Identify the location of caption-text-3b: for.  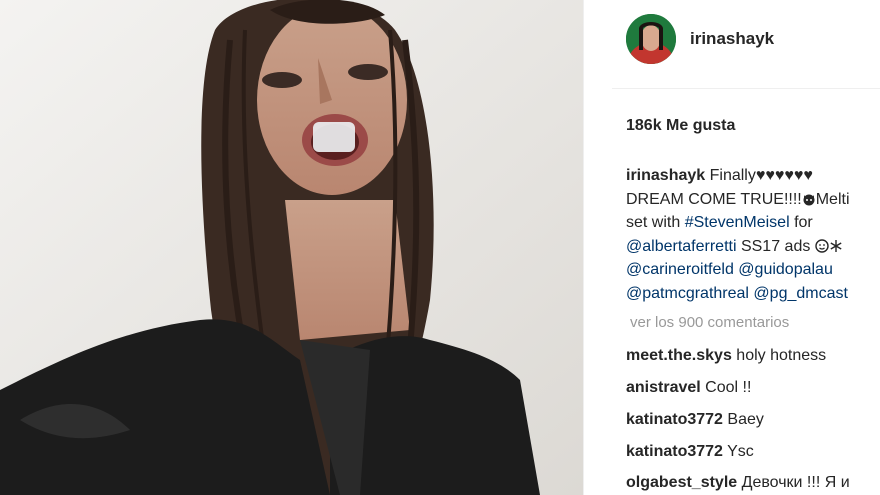
(801, 222).